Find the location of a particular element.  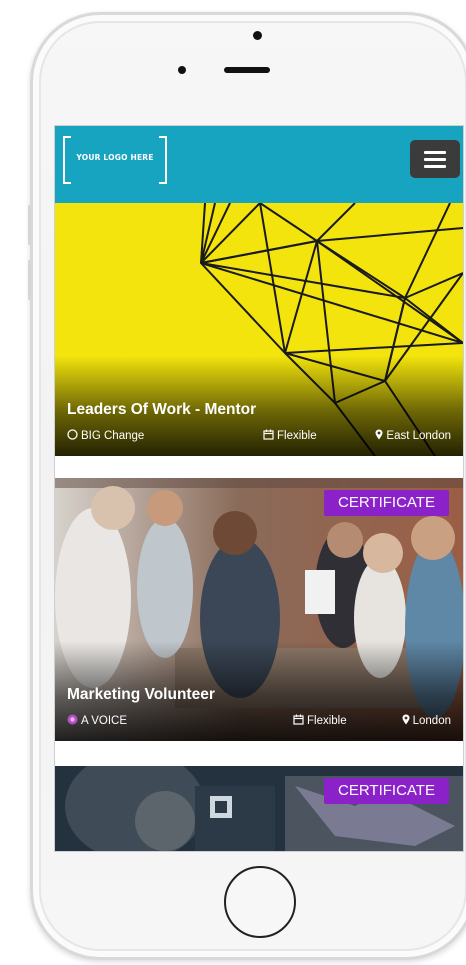

app-header: YOUR LOGO HERE is located at coordinates (259, 164).